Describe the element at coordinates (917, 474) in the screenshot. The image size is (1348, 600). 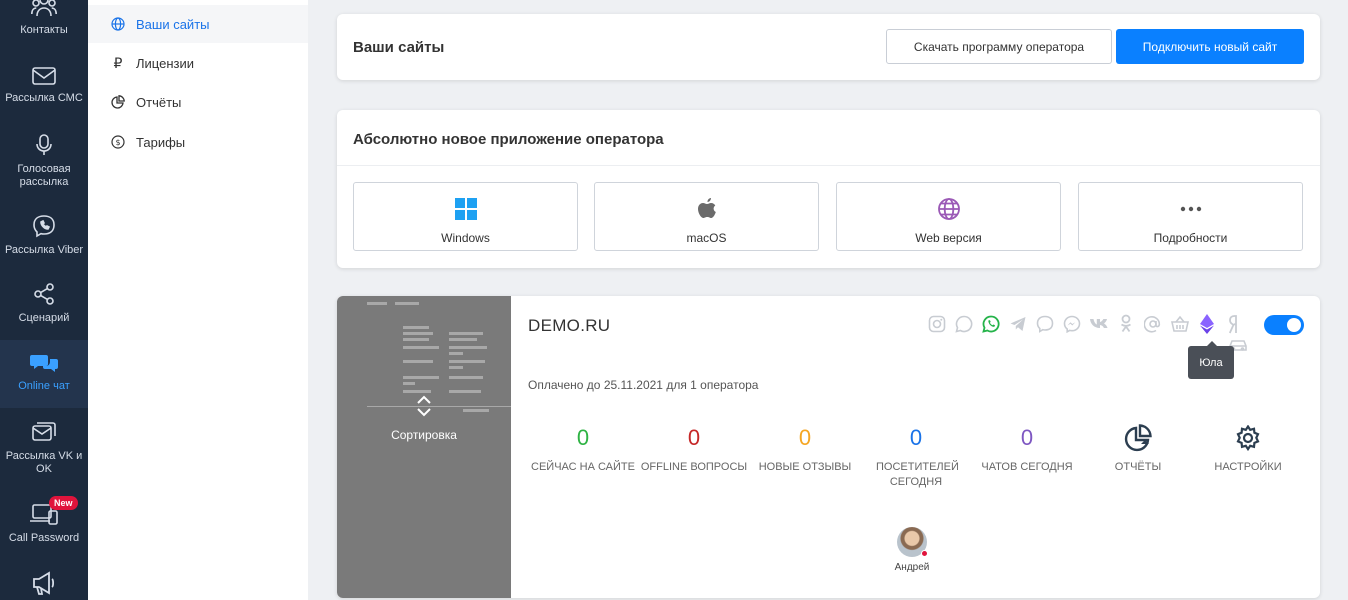
I see `stat-label: ПОСЕТИТЕЛЕЙ СЕГОДНЯ` at that location.